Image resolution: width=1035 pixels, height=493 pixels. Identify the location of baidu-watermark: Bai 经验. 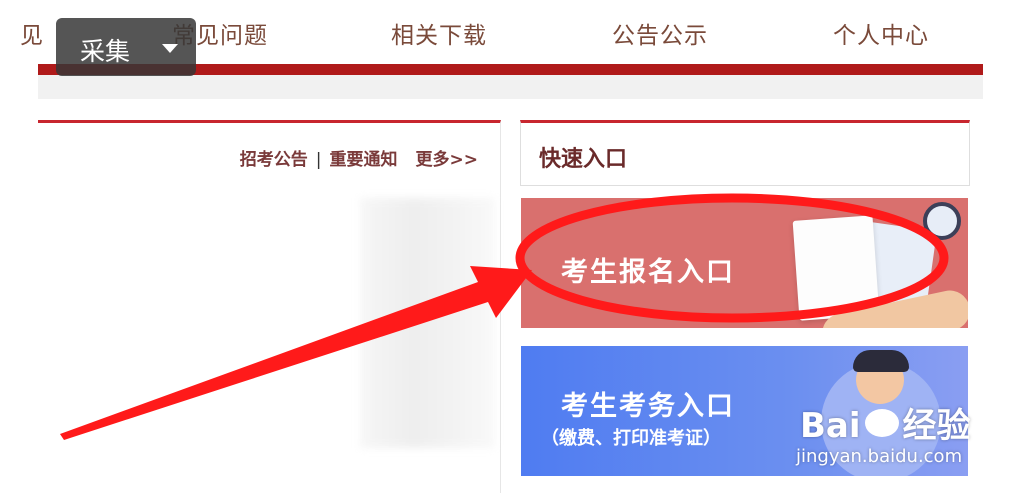
(885, 422).